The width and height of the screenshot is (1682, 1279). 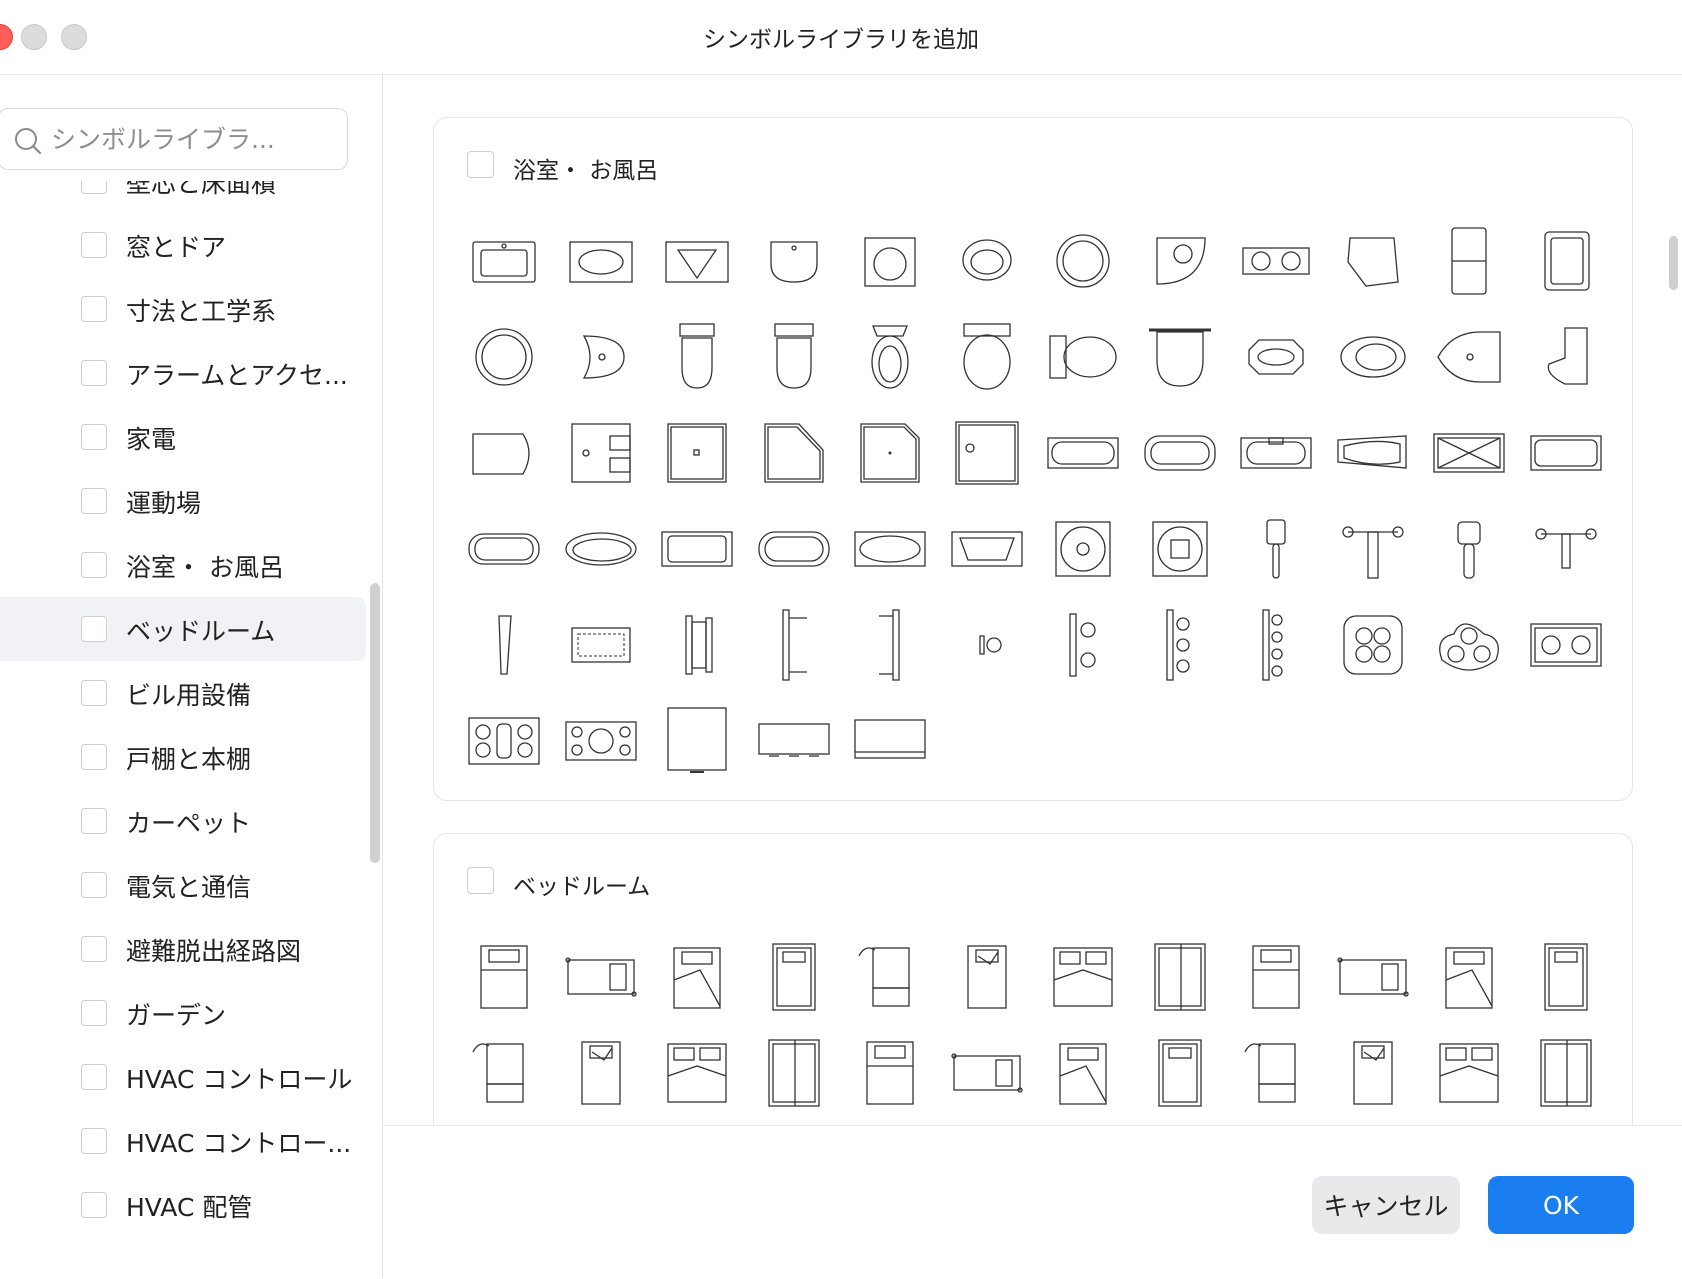 I want to click on category-item: 壁芯と床面積, so click(x=183, y=197).